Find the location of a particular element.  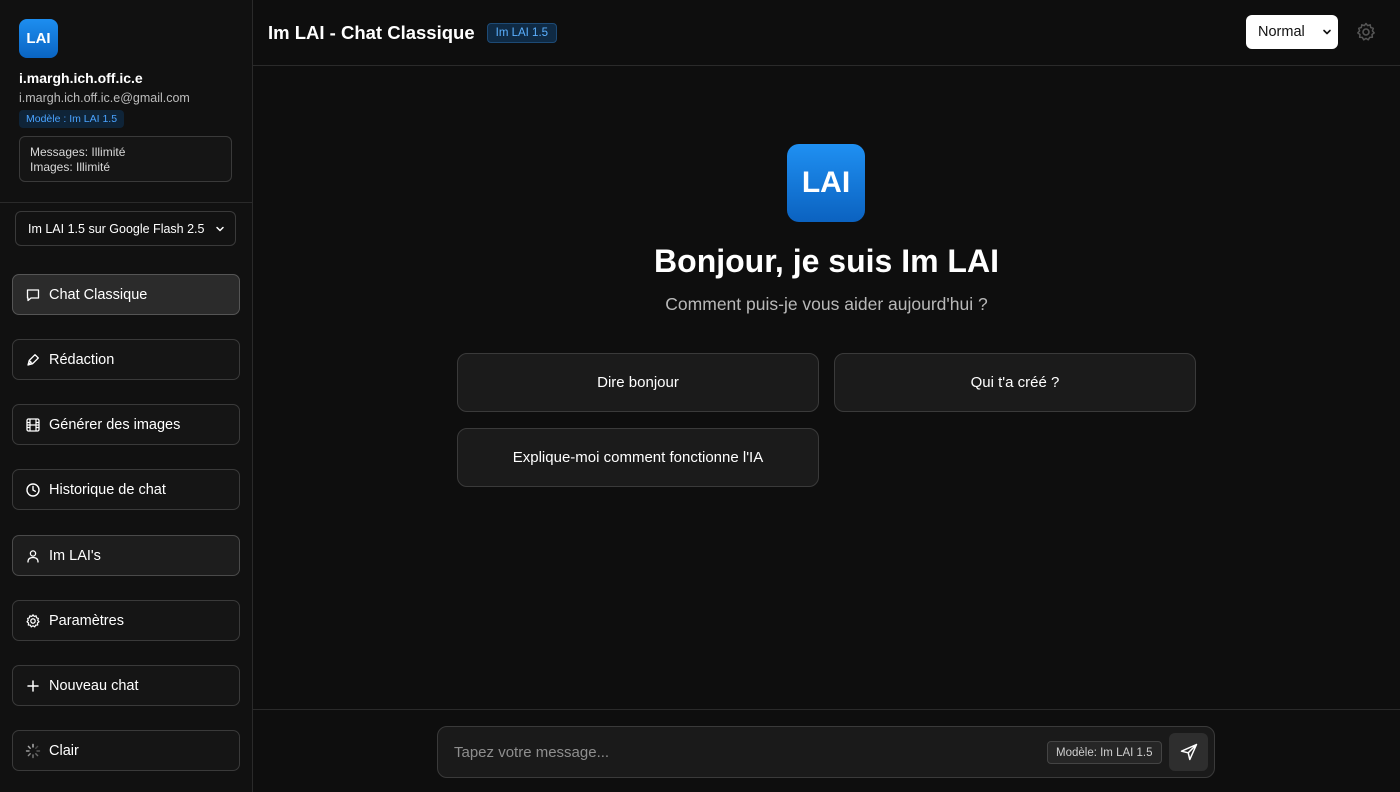

sidebar-item-historique: Historique de chat is located at coordinates (126, 489).